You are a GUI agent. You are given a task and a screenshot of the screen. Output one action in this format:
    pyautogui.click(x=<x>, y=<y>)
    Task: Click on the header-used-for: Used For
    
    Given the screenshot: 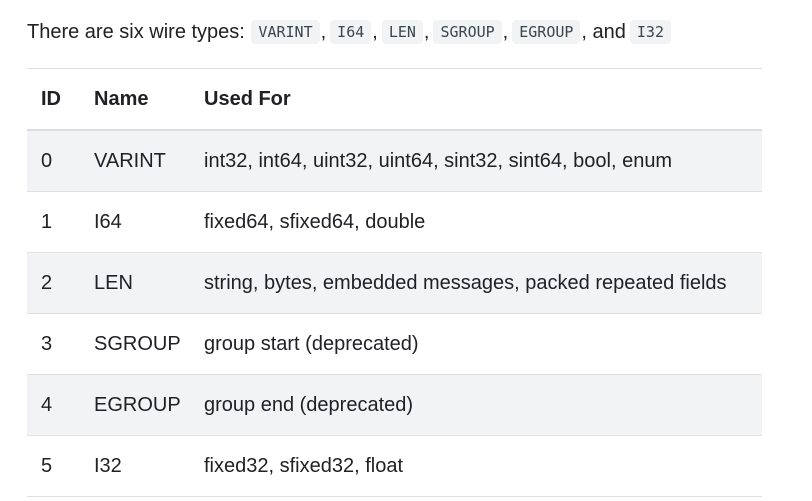 What is the action you would take?
    pyautogui.click(x=247, y=98)
    